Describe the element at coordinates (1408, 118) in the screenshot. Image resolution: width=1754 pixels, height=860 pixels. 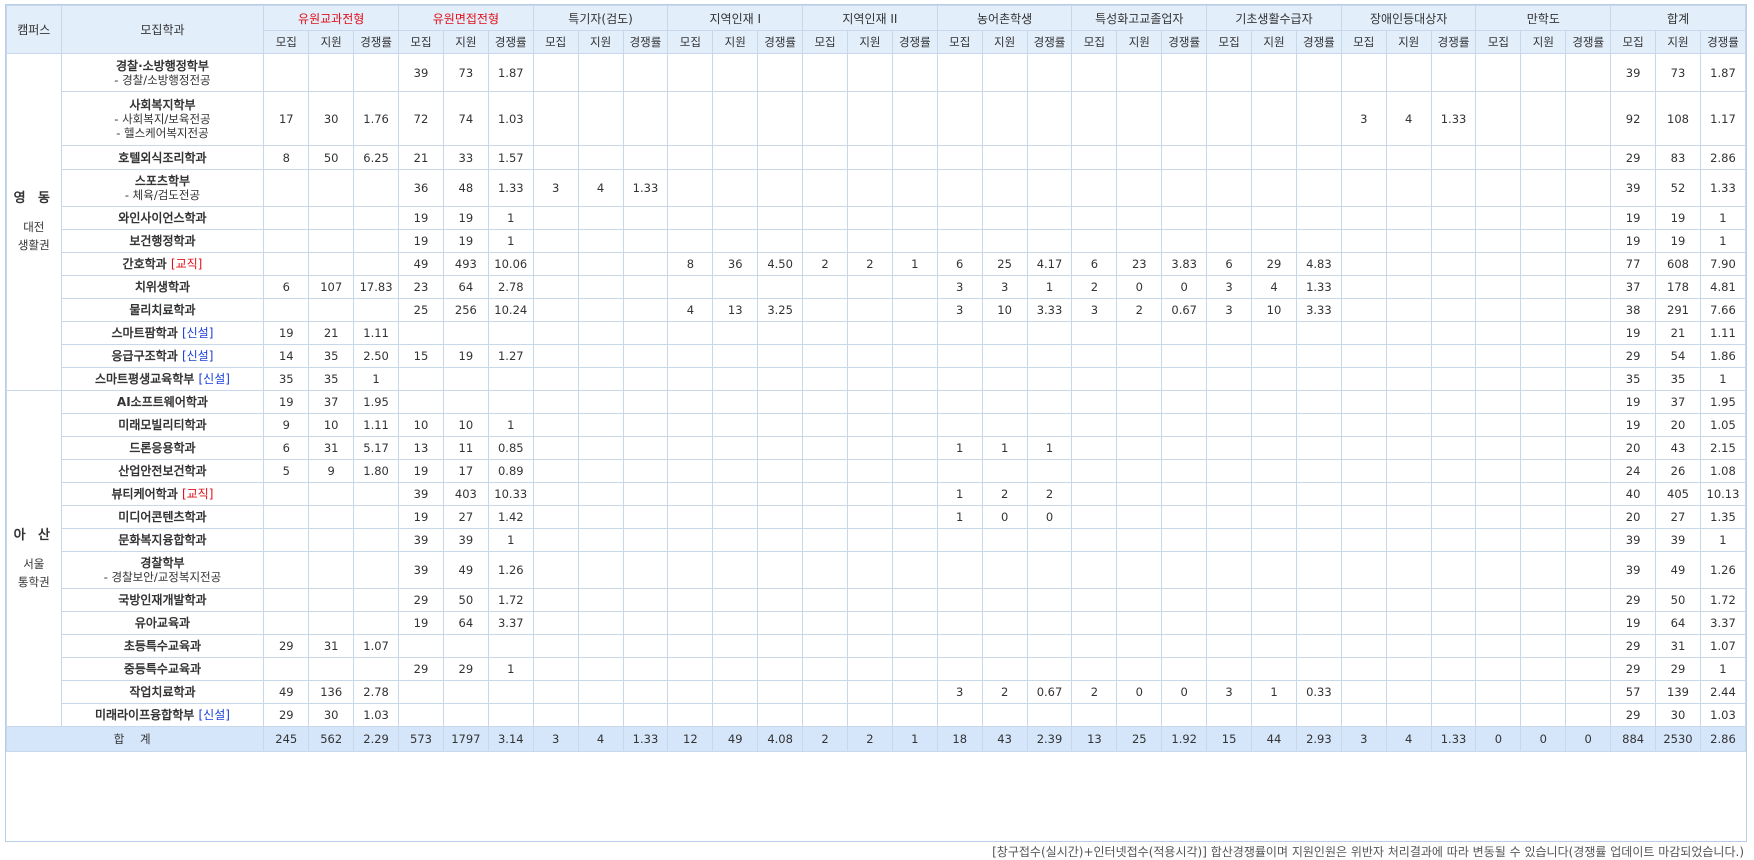
I see `value-cell: 4` at that location.